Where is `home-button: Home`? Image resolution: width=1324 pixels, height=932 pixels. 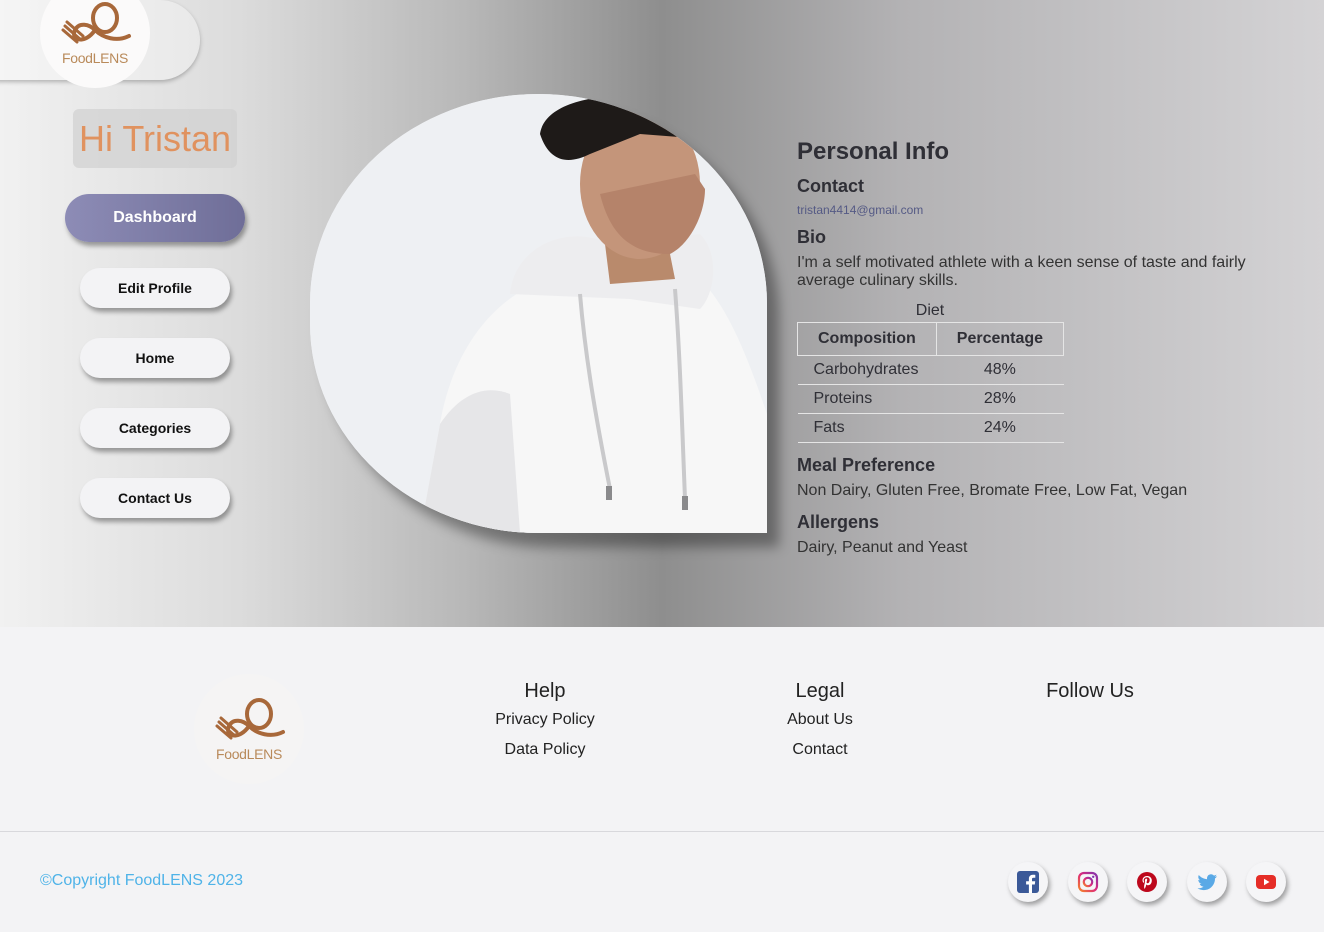
home-button: Home is located at coordinates (155, 358).